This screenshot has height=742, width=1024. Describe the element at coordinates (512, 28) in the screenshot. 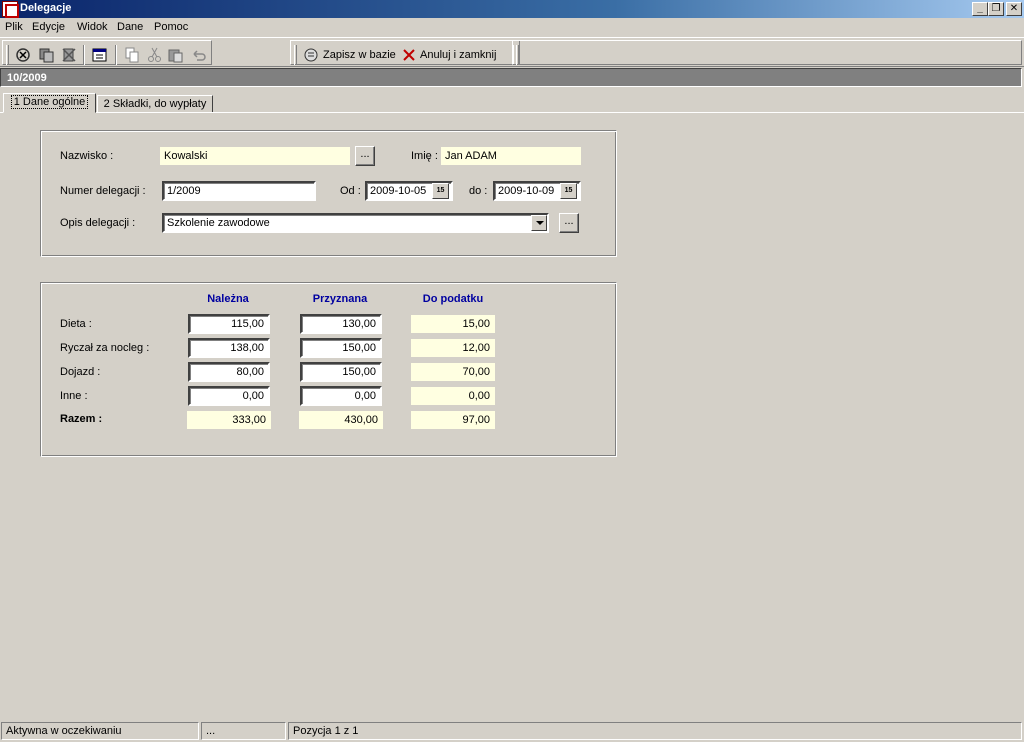

I see `menu-bar: Plik Edycje Widok Dane Pomoc` at that location.